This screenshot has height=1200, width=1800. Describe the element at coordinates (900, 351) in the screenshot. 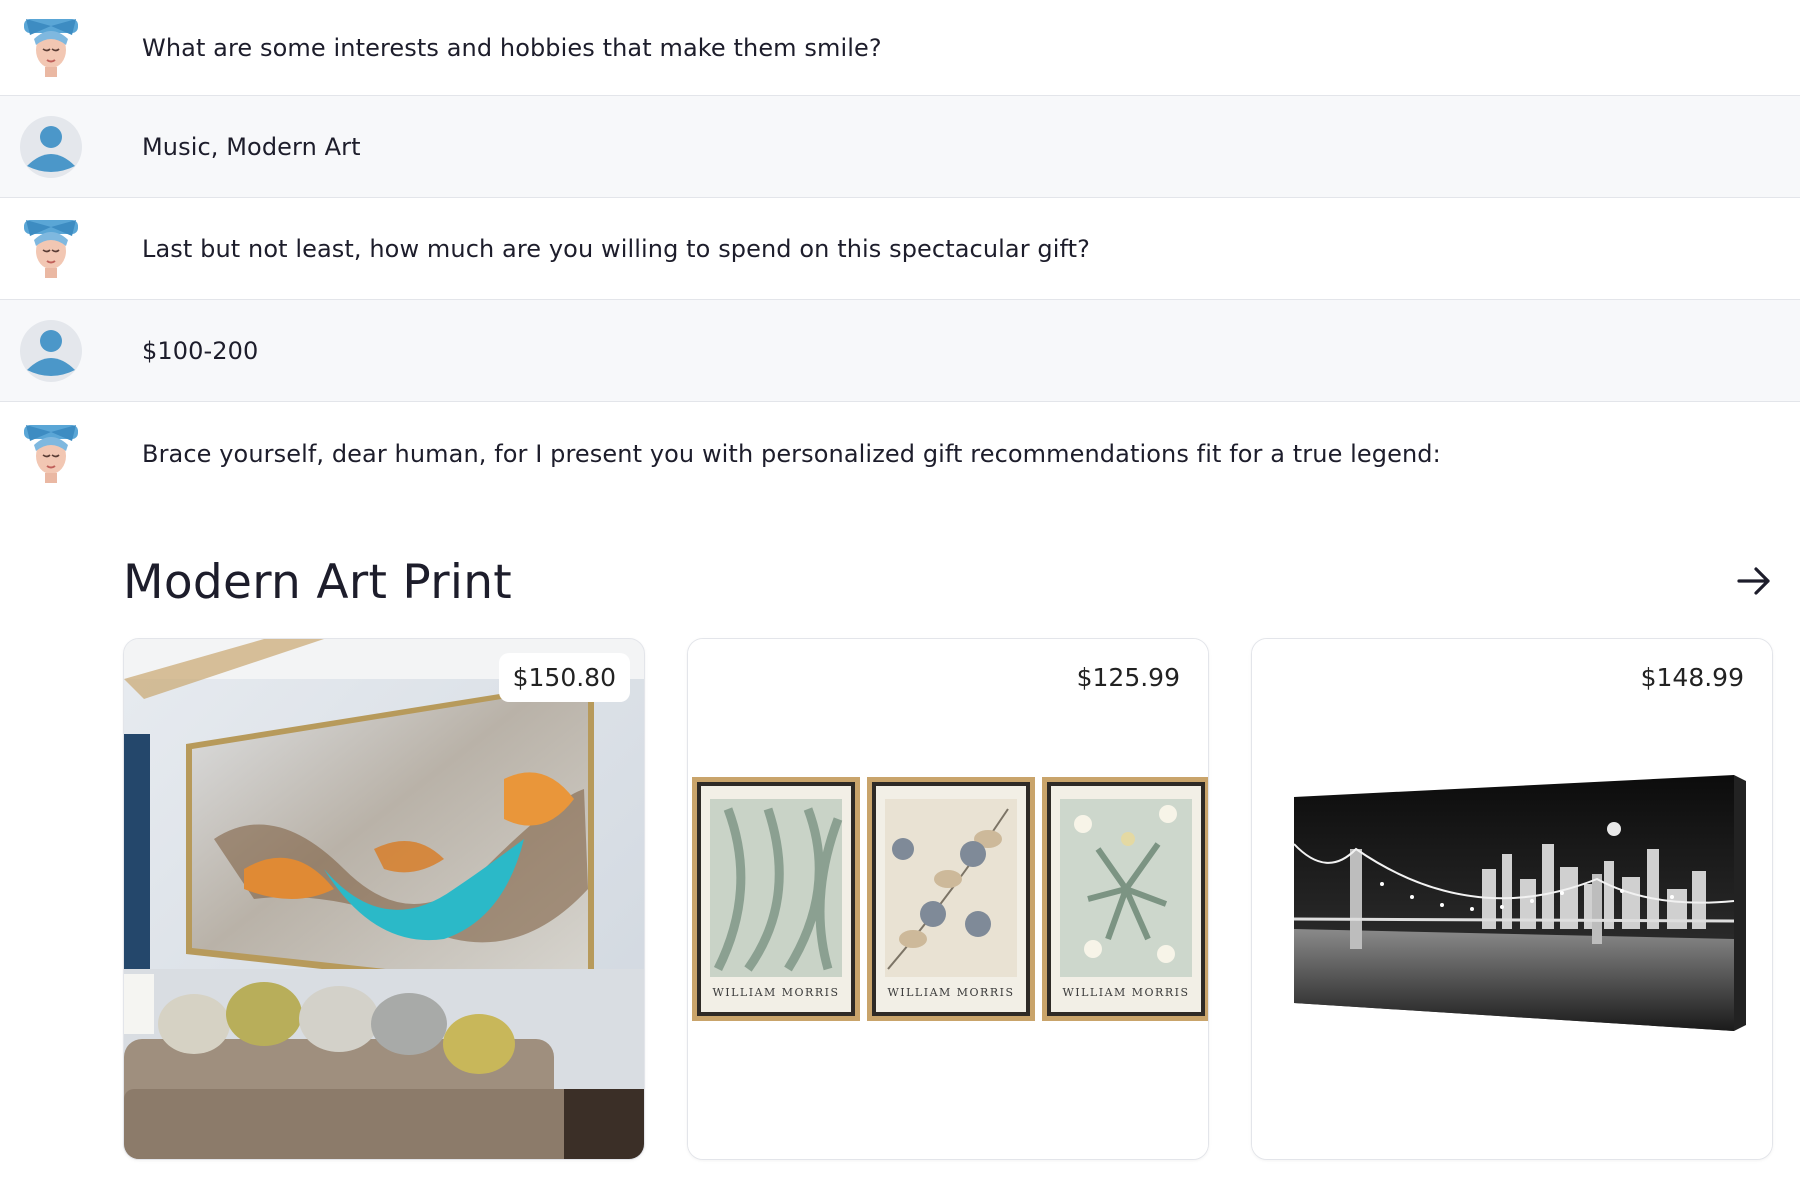

I see `user-message: $100-200` at that location.